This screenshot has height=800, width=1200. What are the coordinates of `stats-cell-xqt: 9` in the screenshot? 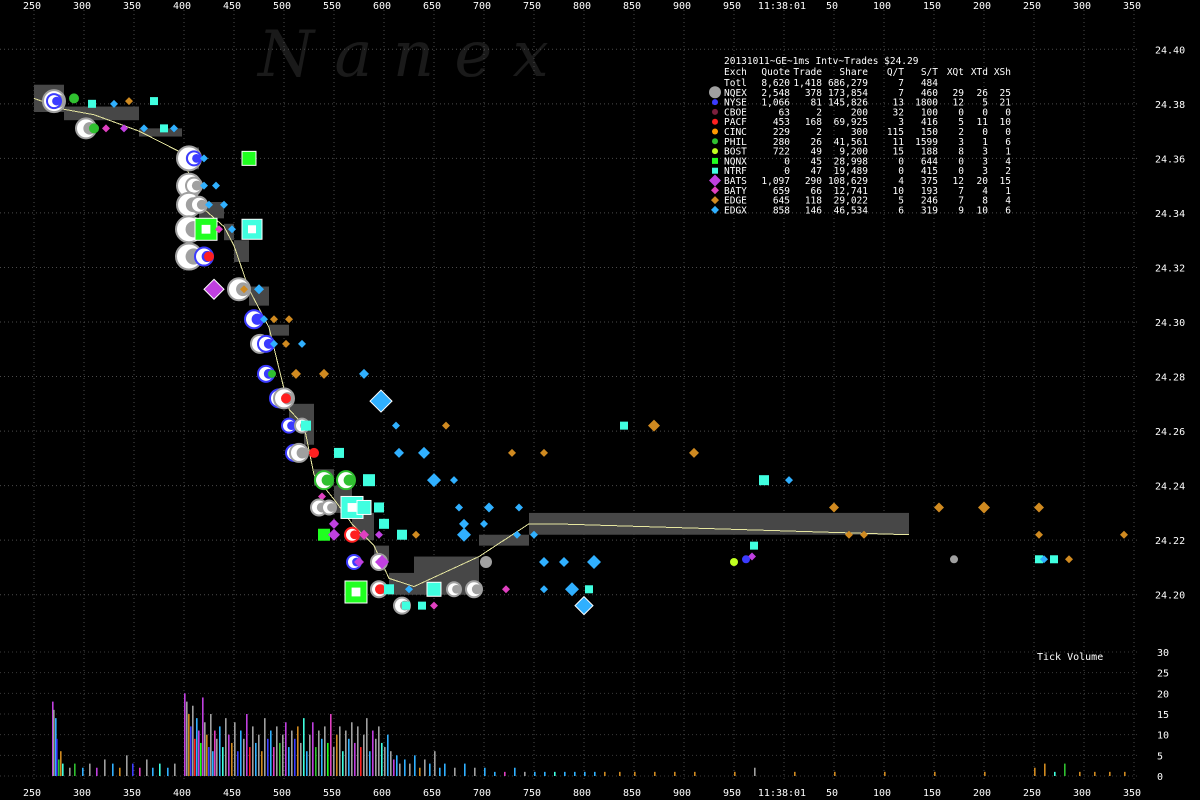 It's located at (961, 210).